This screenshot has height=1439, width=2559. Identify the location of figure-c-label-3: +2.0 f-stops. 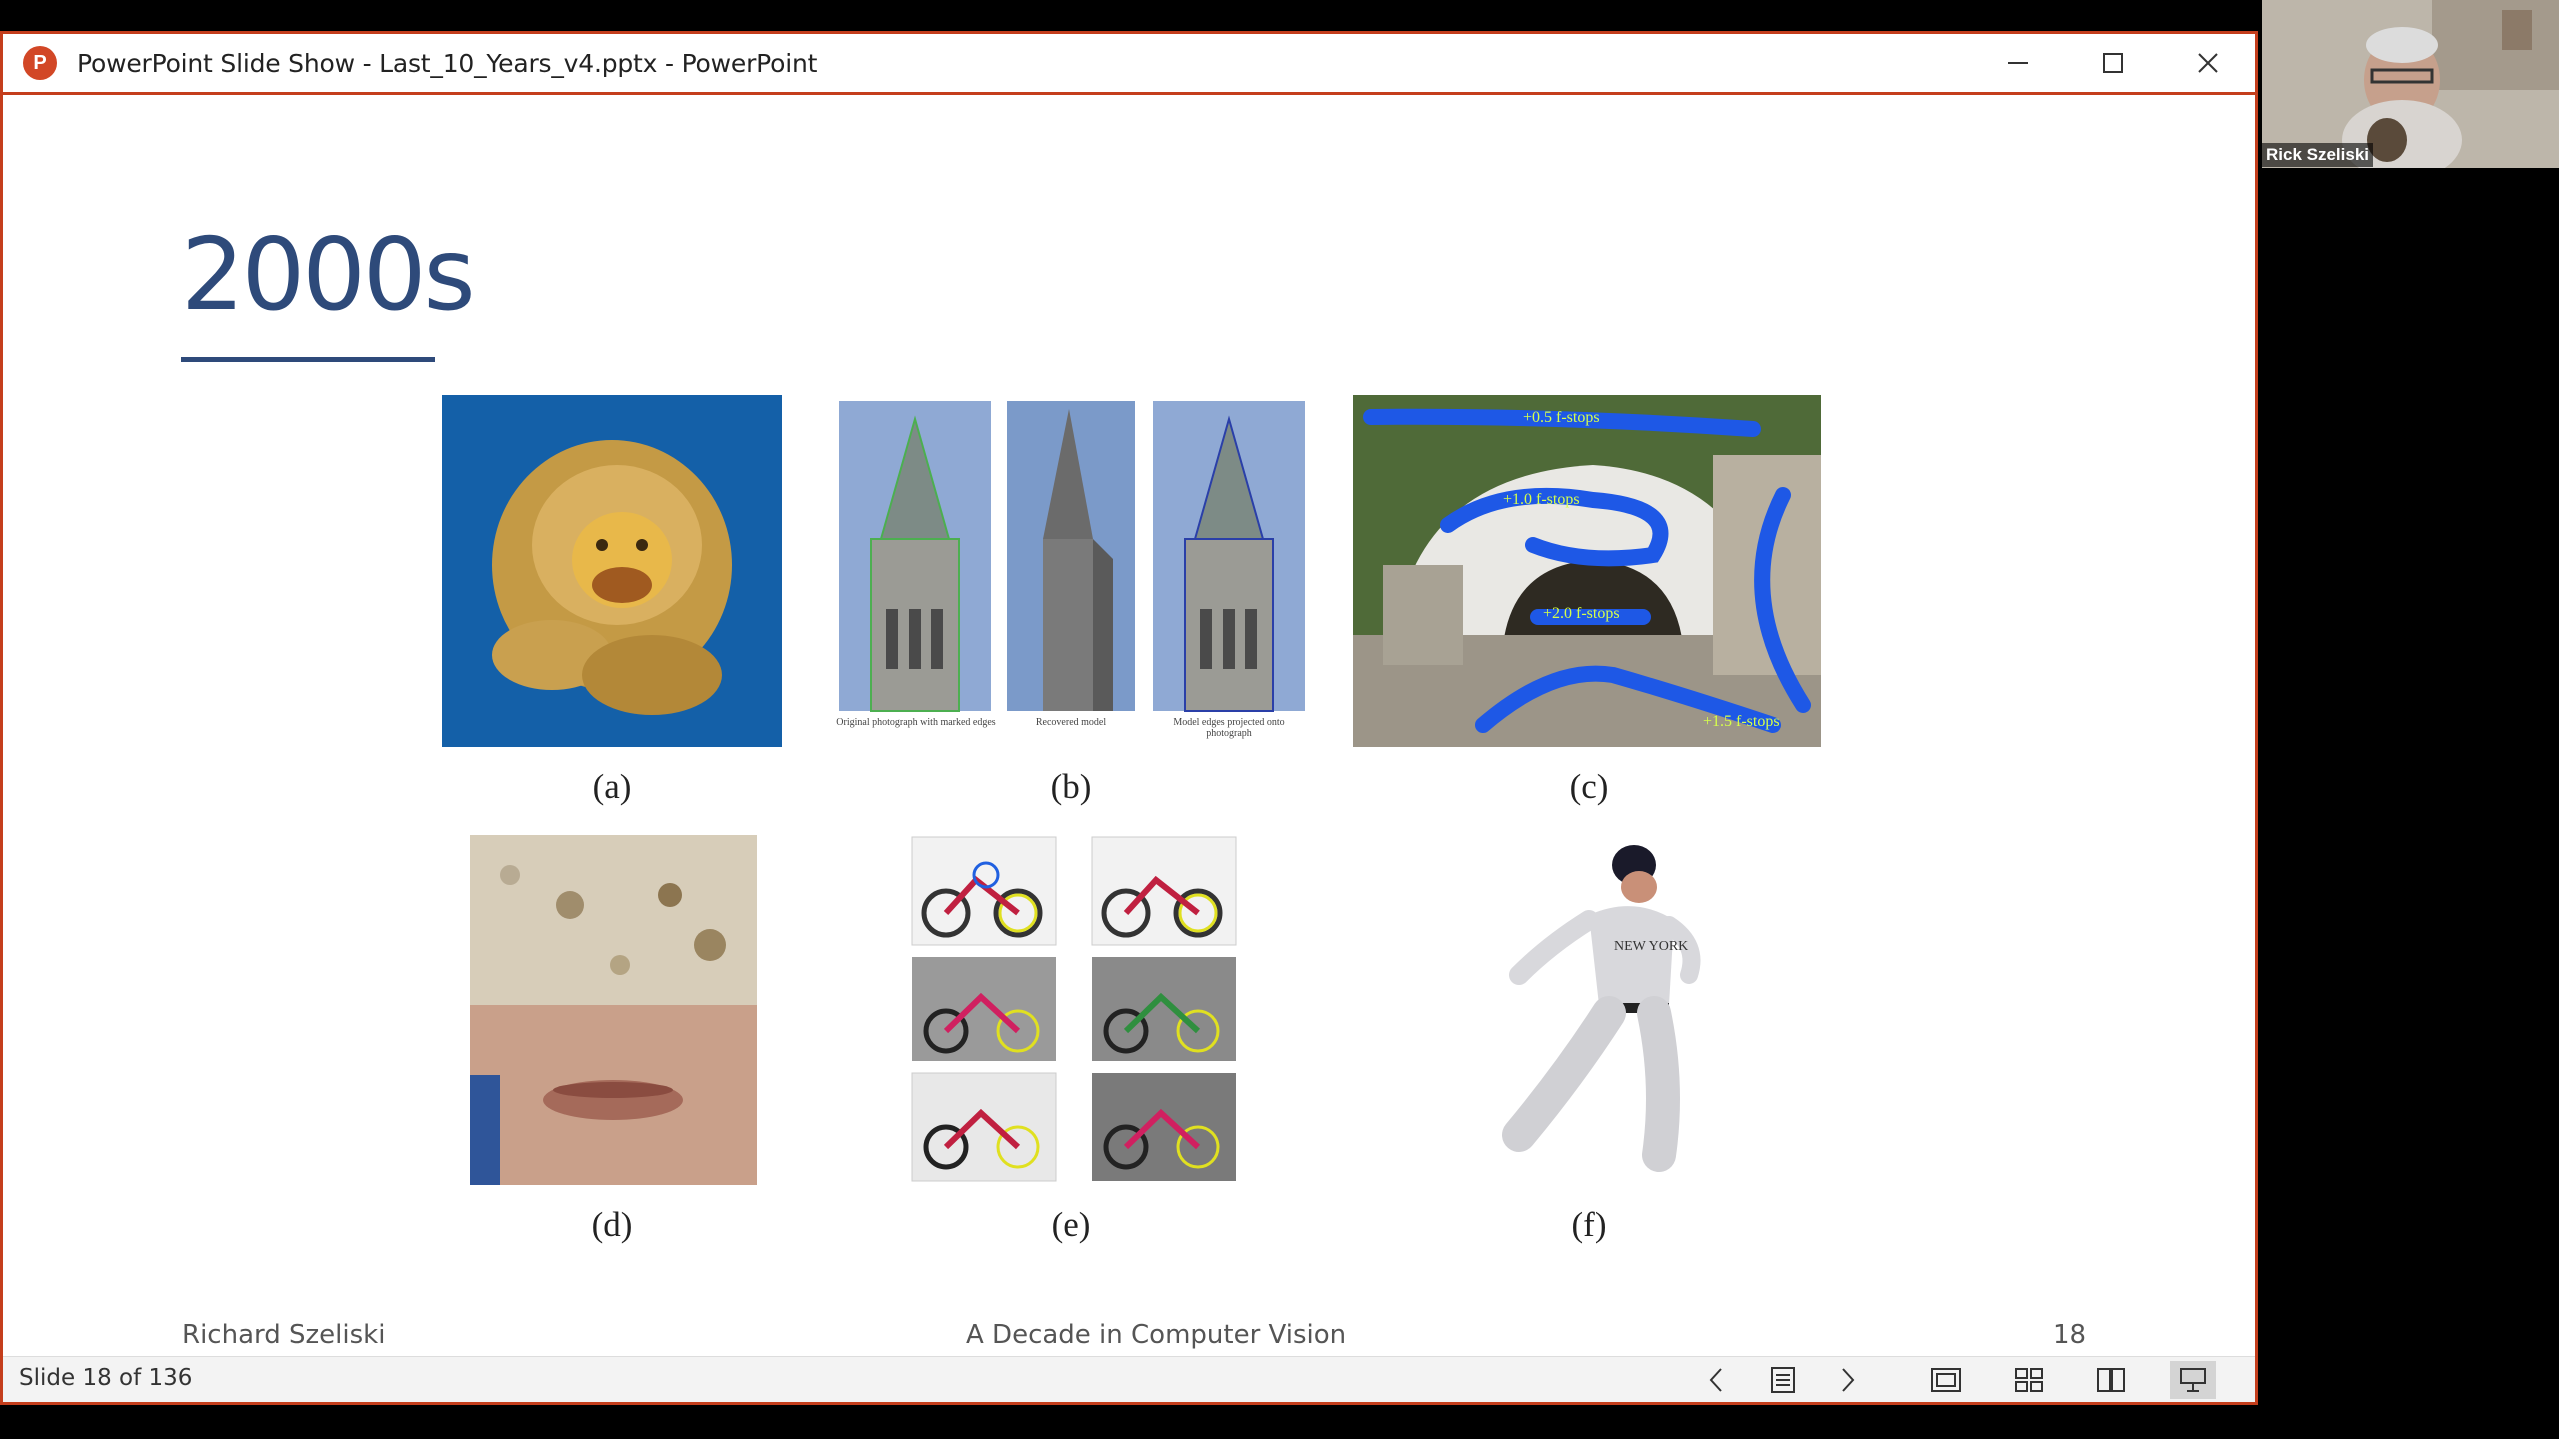
(1581, 613).